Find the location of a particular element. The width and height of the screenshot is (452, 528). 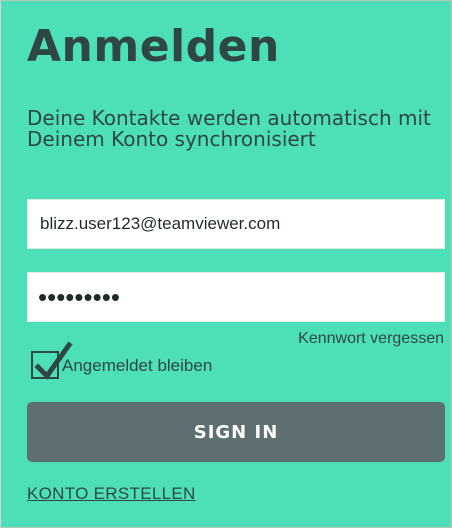

remember-me-checkbox: Angemeldet bleiben is located at coordinates (122, 364).